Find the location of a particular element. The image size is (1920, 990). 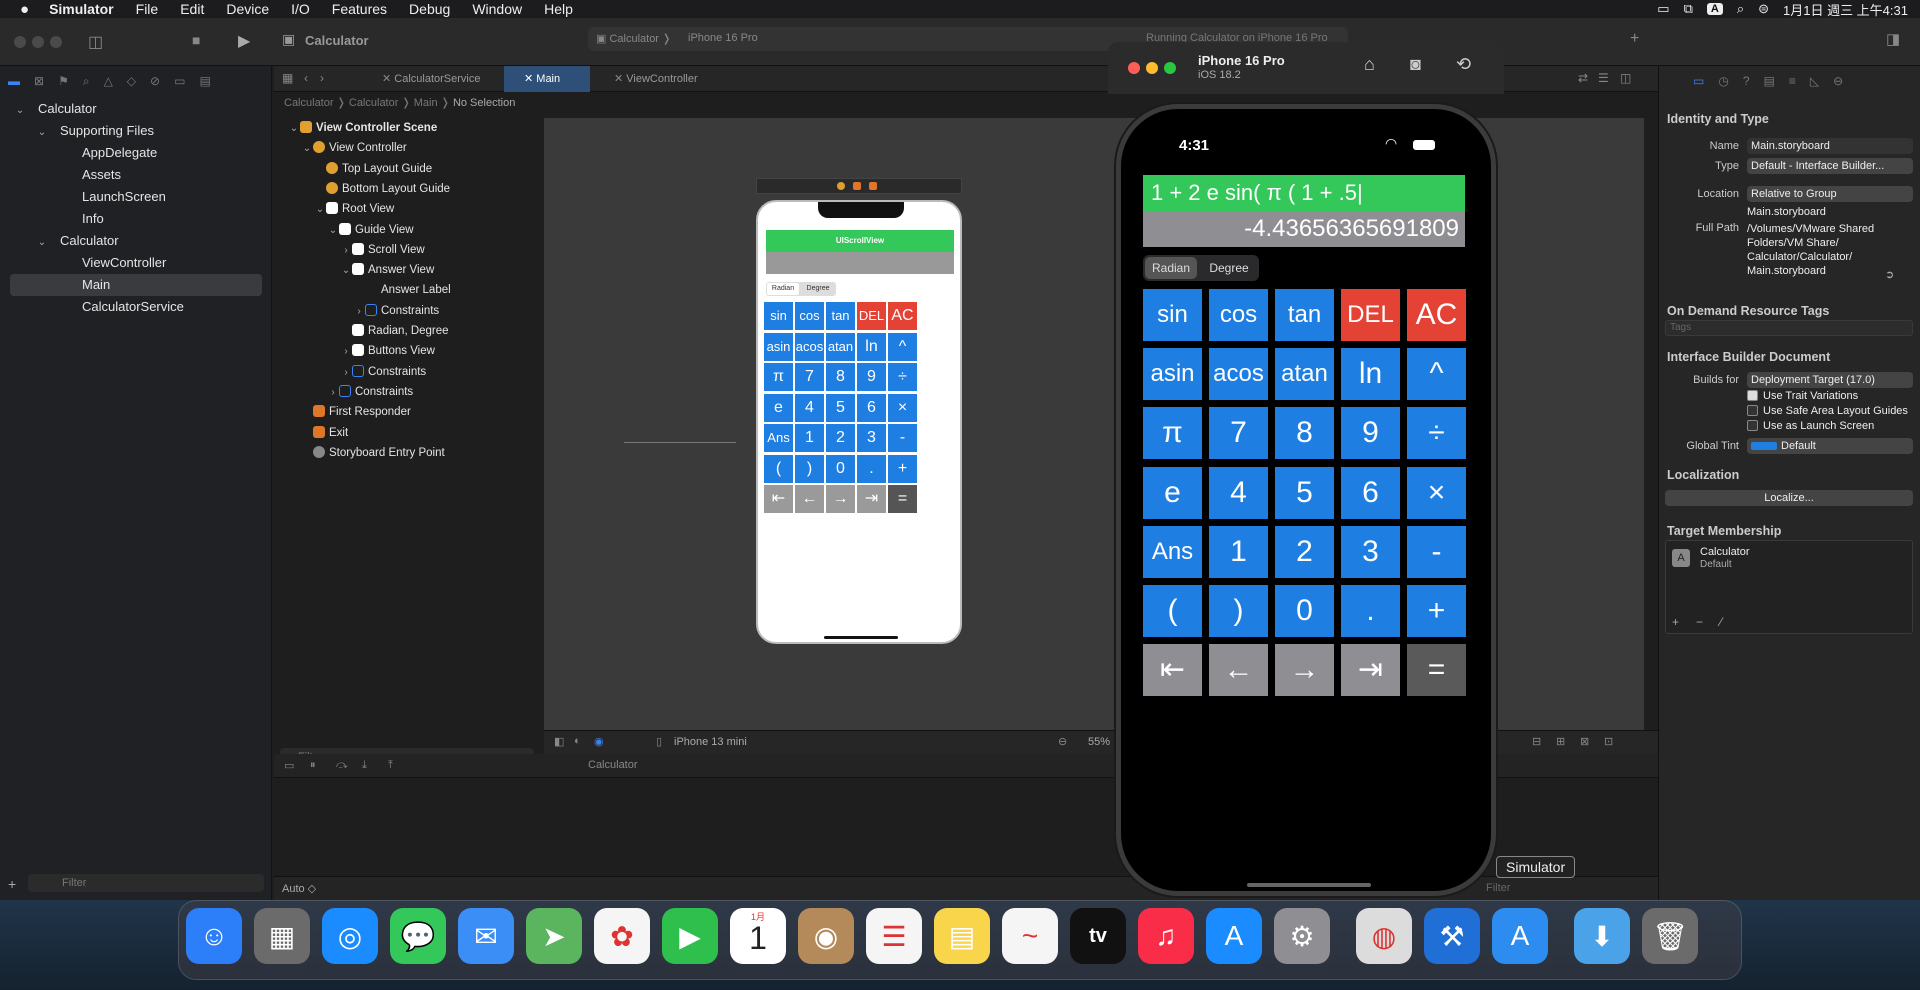

attributes-icon: ≡ is located at coordinates (1792, 81).